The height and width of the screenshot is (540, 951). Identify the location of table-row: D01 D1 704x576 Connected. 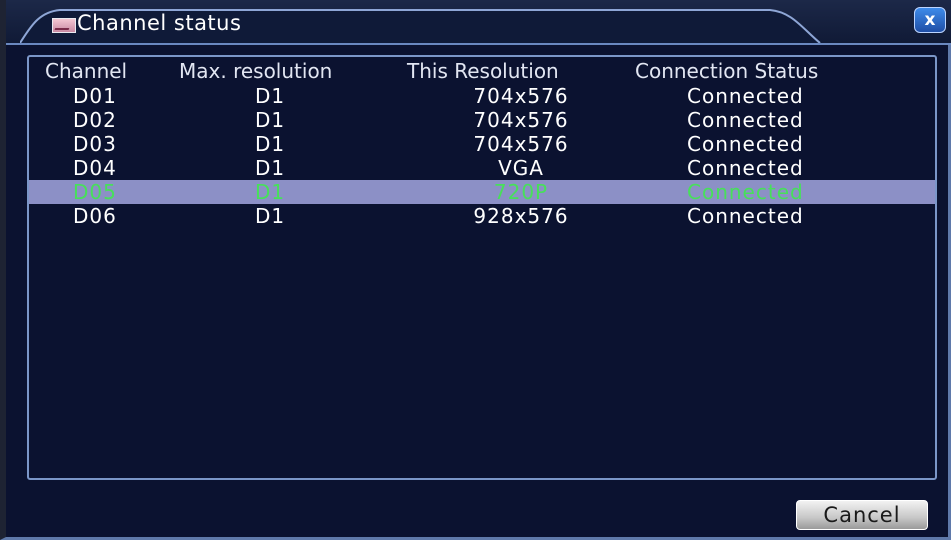
(482, 96).